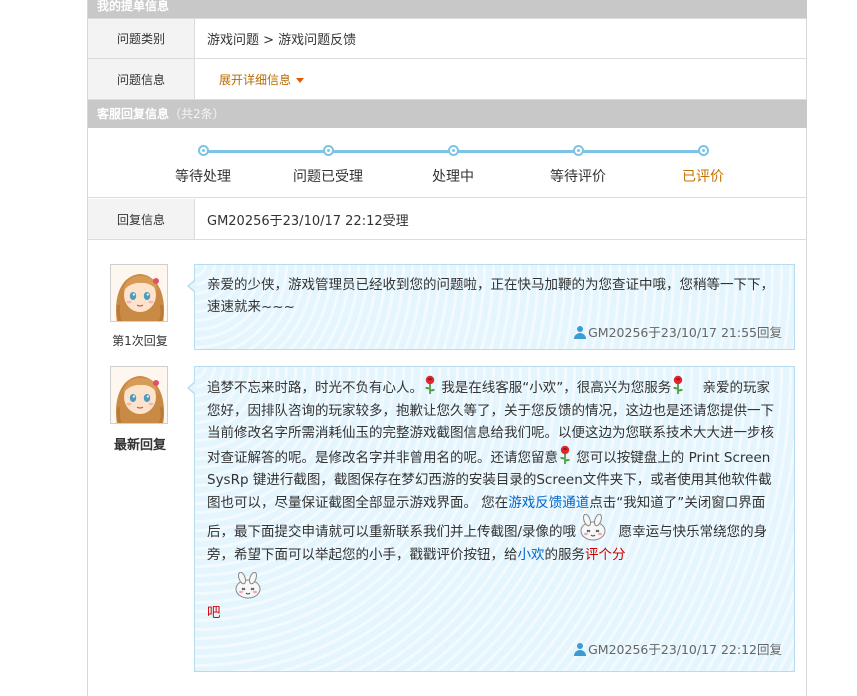  I want to click on info-label: 问题信息, so click(141, 79).